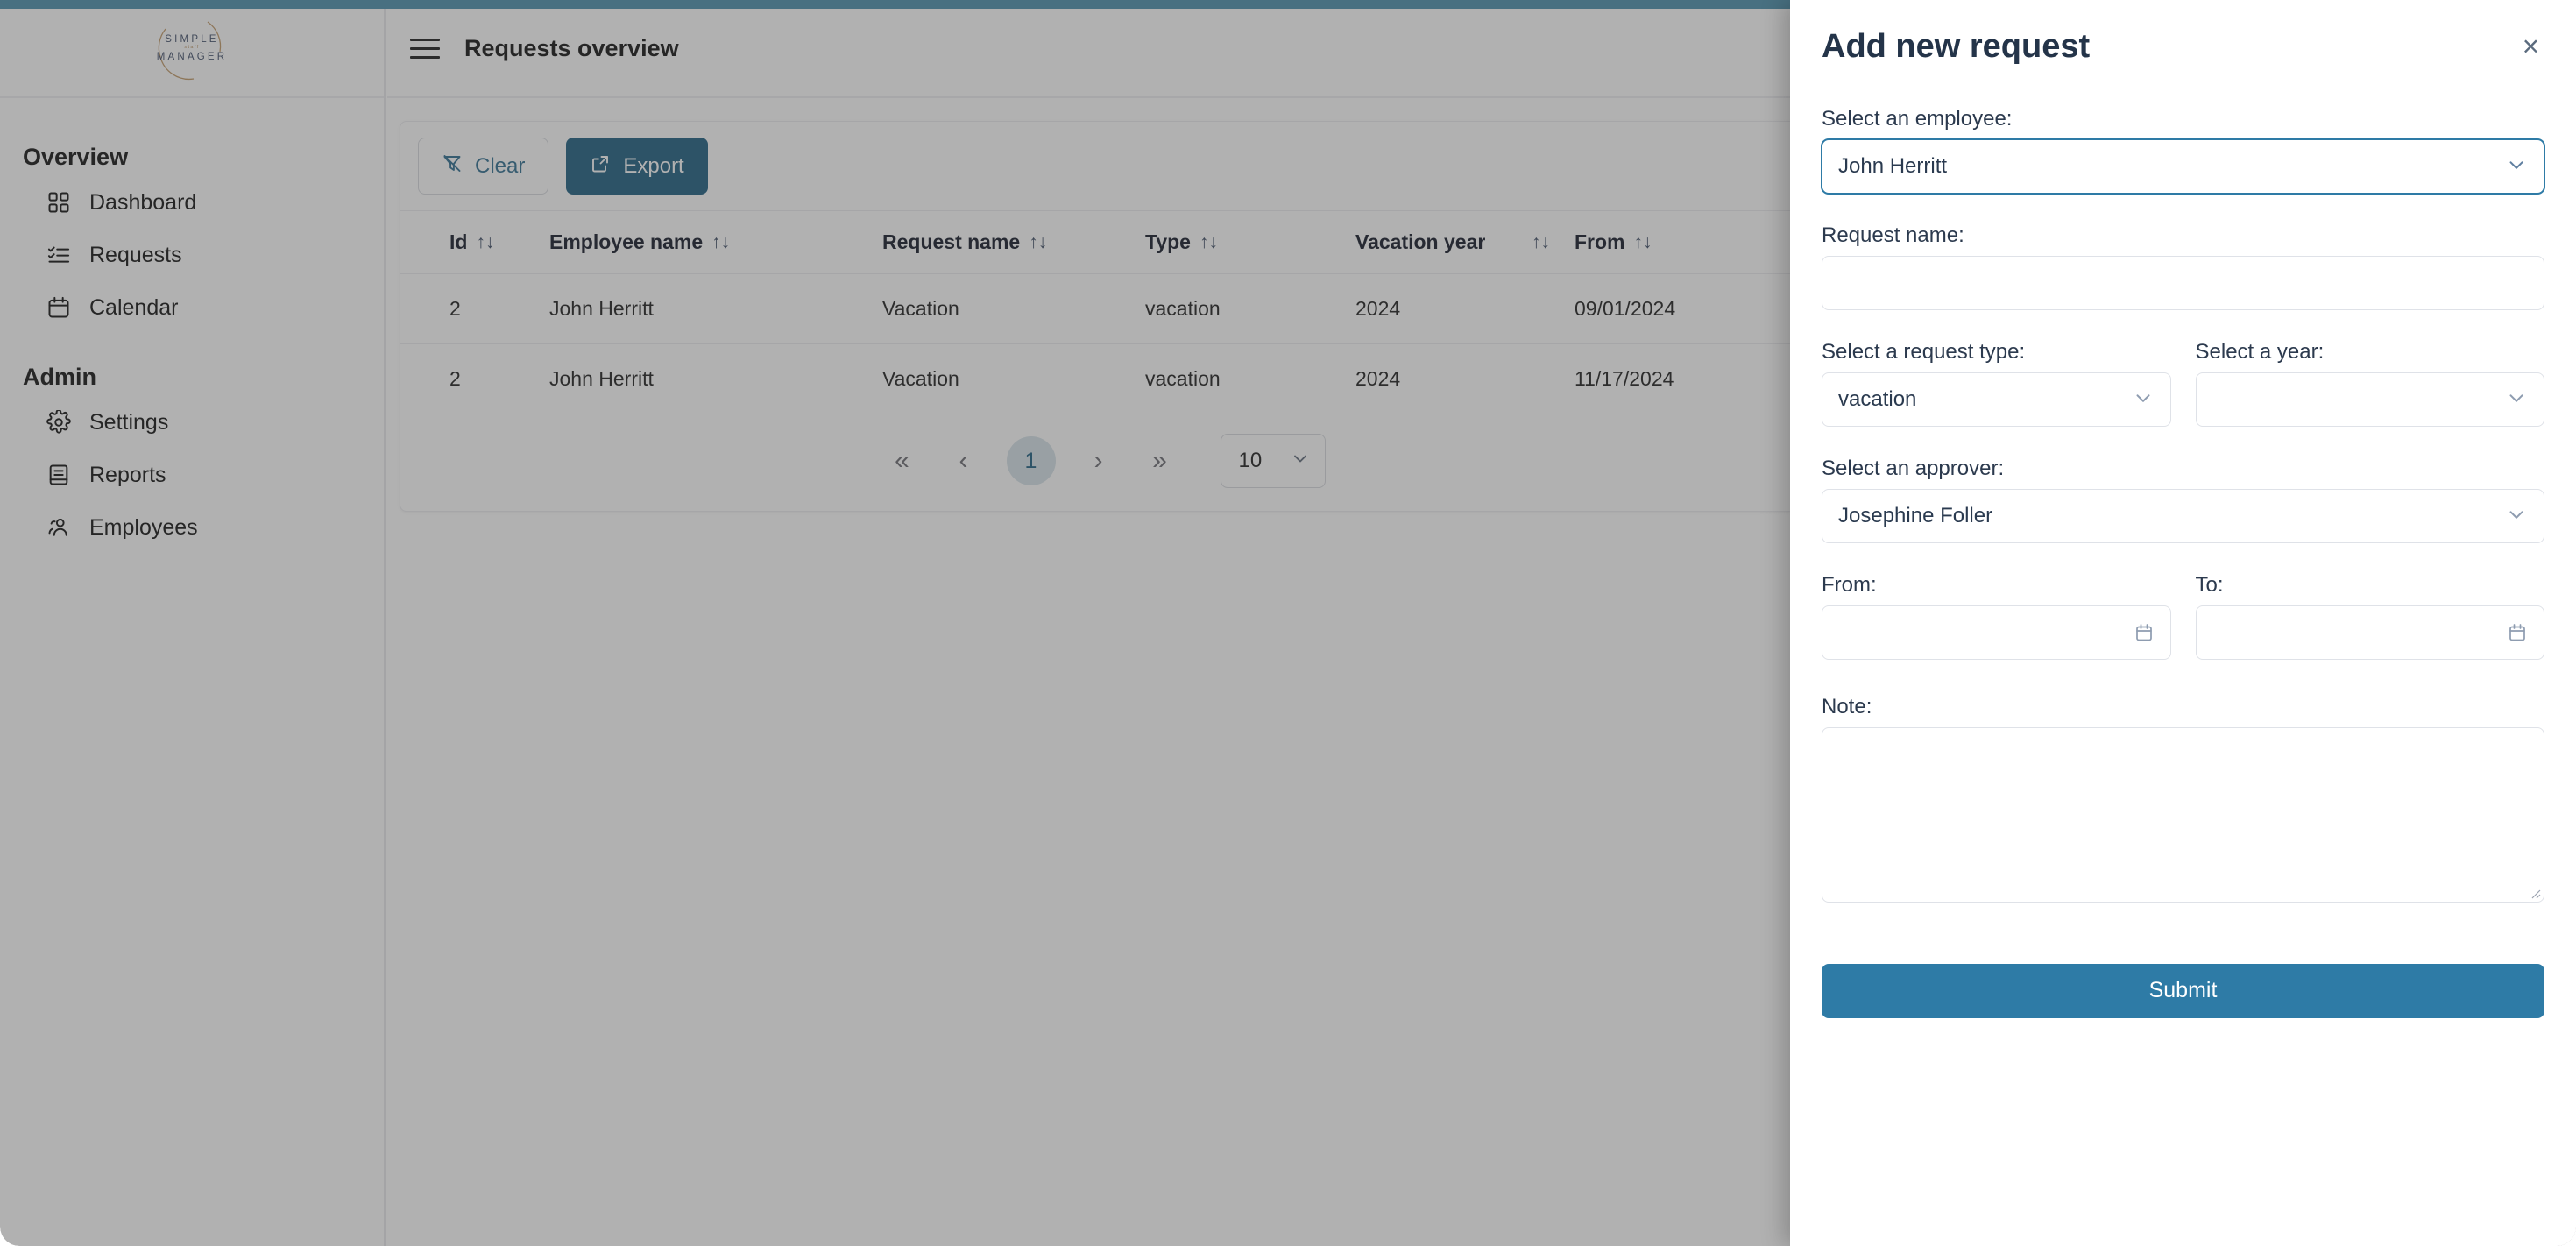 This screenshot has height=1246, width=2576. Describe the element at coordinates (1893, 235) in the screenshot. I see `request-name-label: Request name:` at that location.